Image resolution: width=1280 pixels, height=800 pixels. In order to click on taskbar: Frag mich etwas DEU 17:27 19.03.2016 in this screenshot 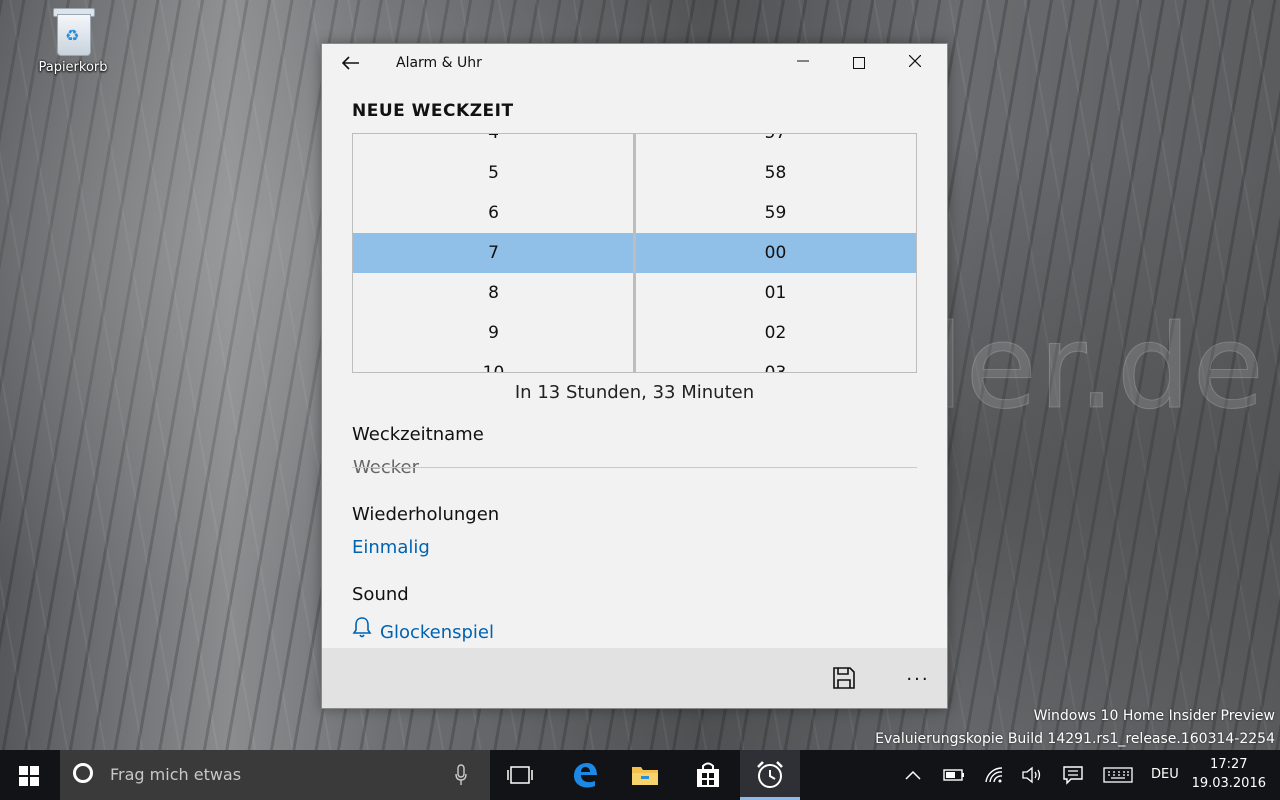, I will do `click(640, 775)`.